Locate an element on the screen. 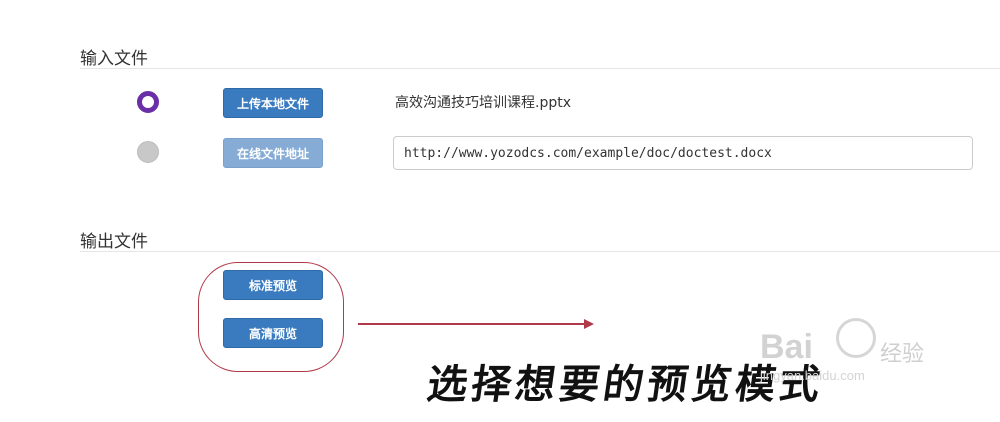  highlight-oval is located at coordinates (271, 317).